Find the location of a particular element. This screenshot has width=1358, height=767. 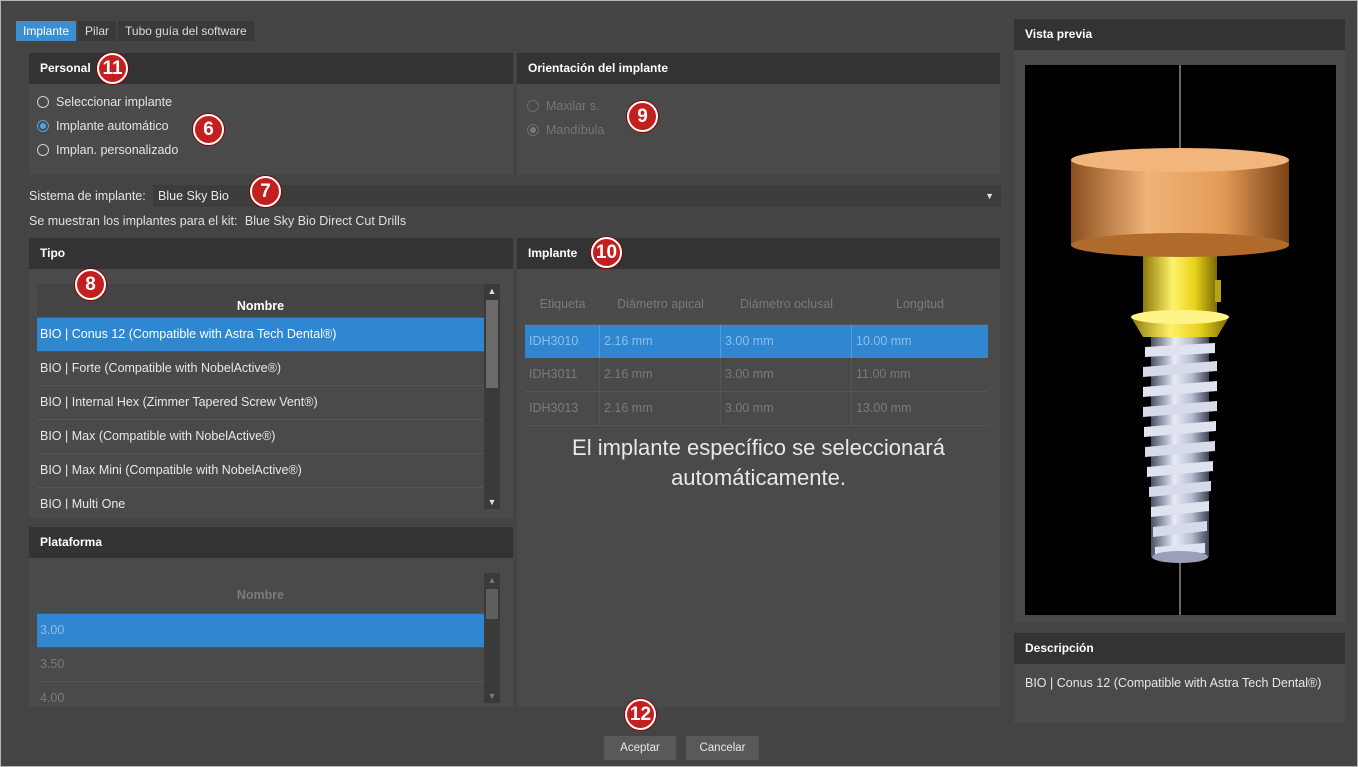

table-cell: IDH3013 is located at coordinates (562, 408).